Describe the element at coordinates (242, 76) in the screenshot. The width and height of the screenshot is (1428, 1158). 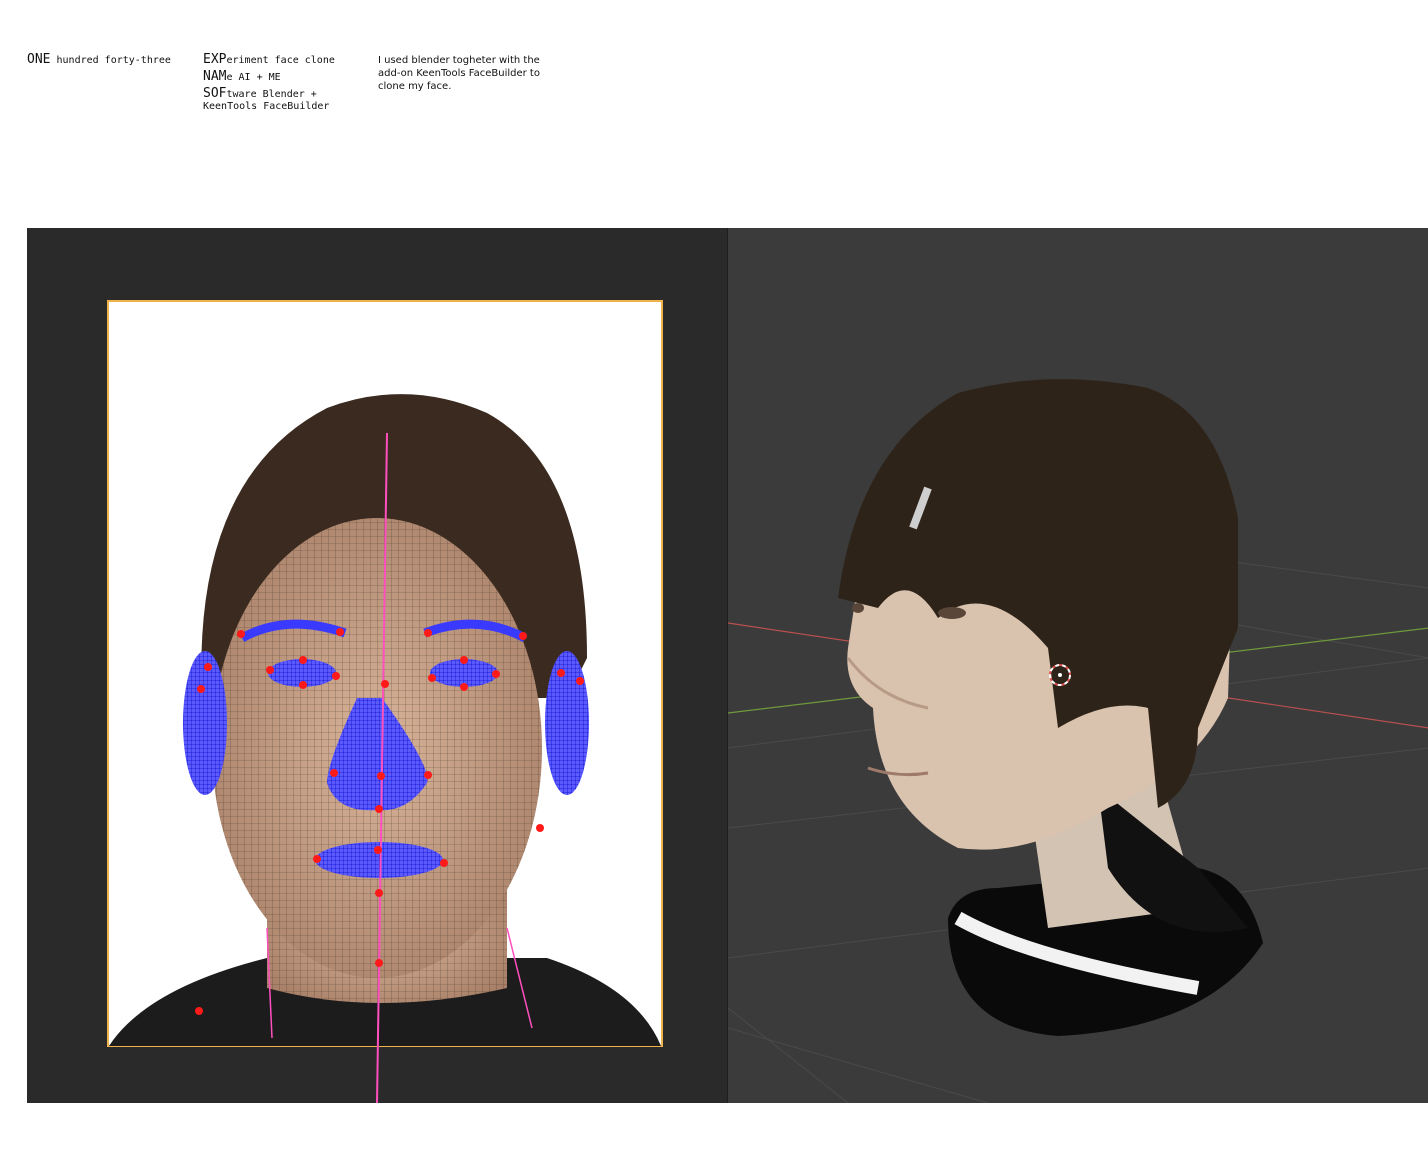
I see `meta-name: NAMe AI + ME` at that location.